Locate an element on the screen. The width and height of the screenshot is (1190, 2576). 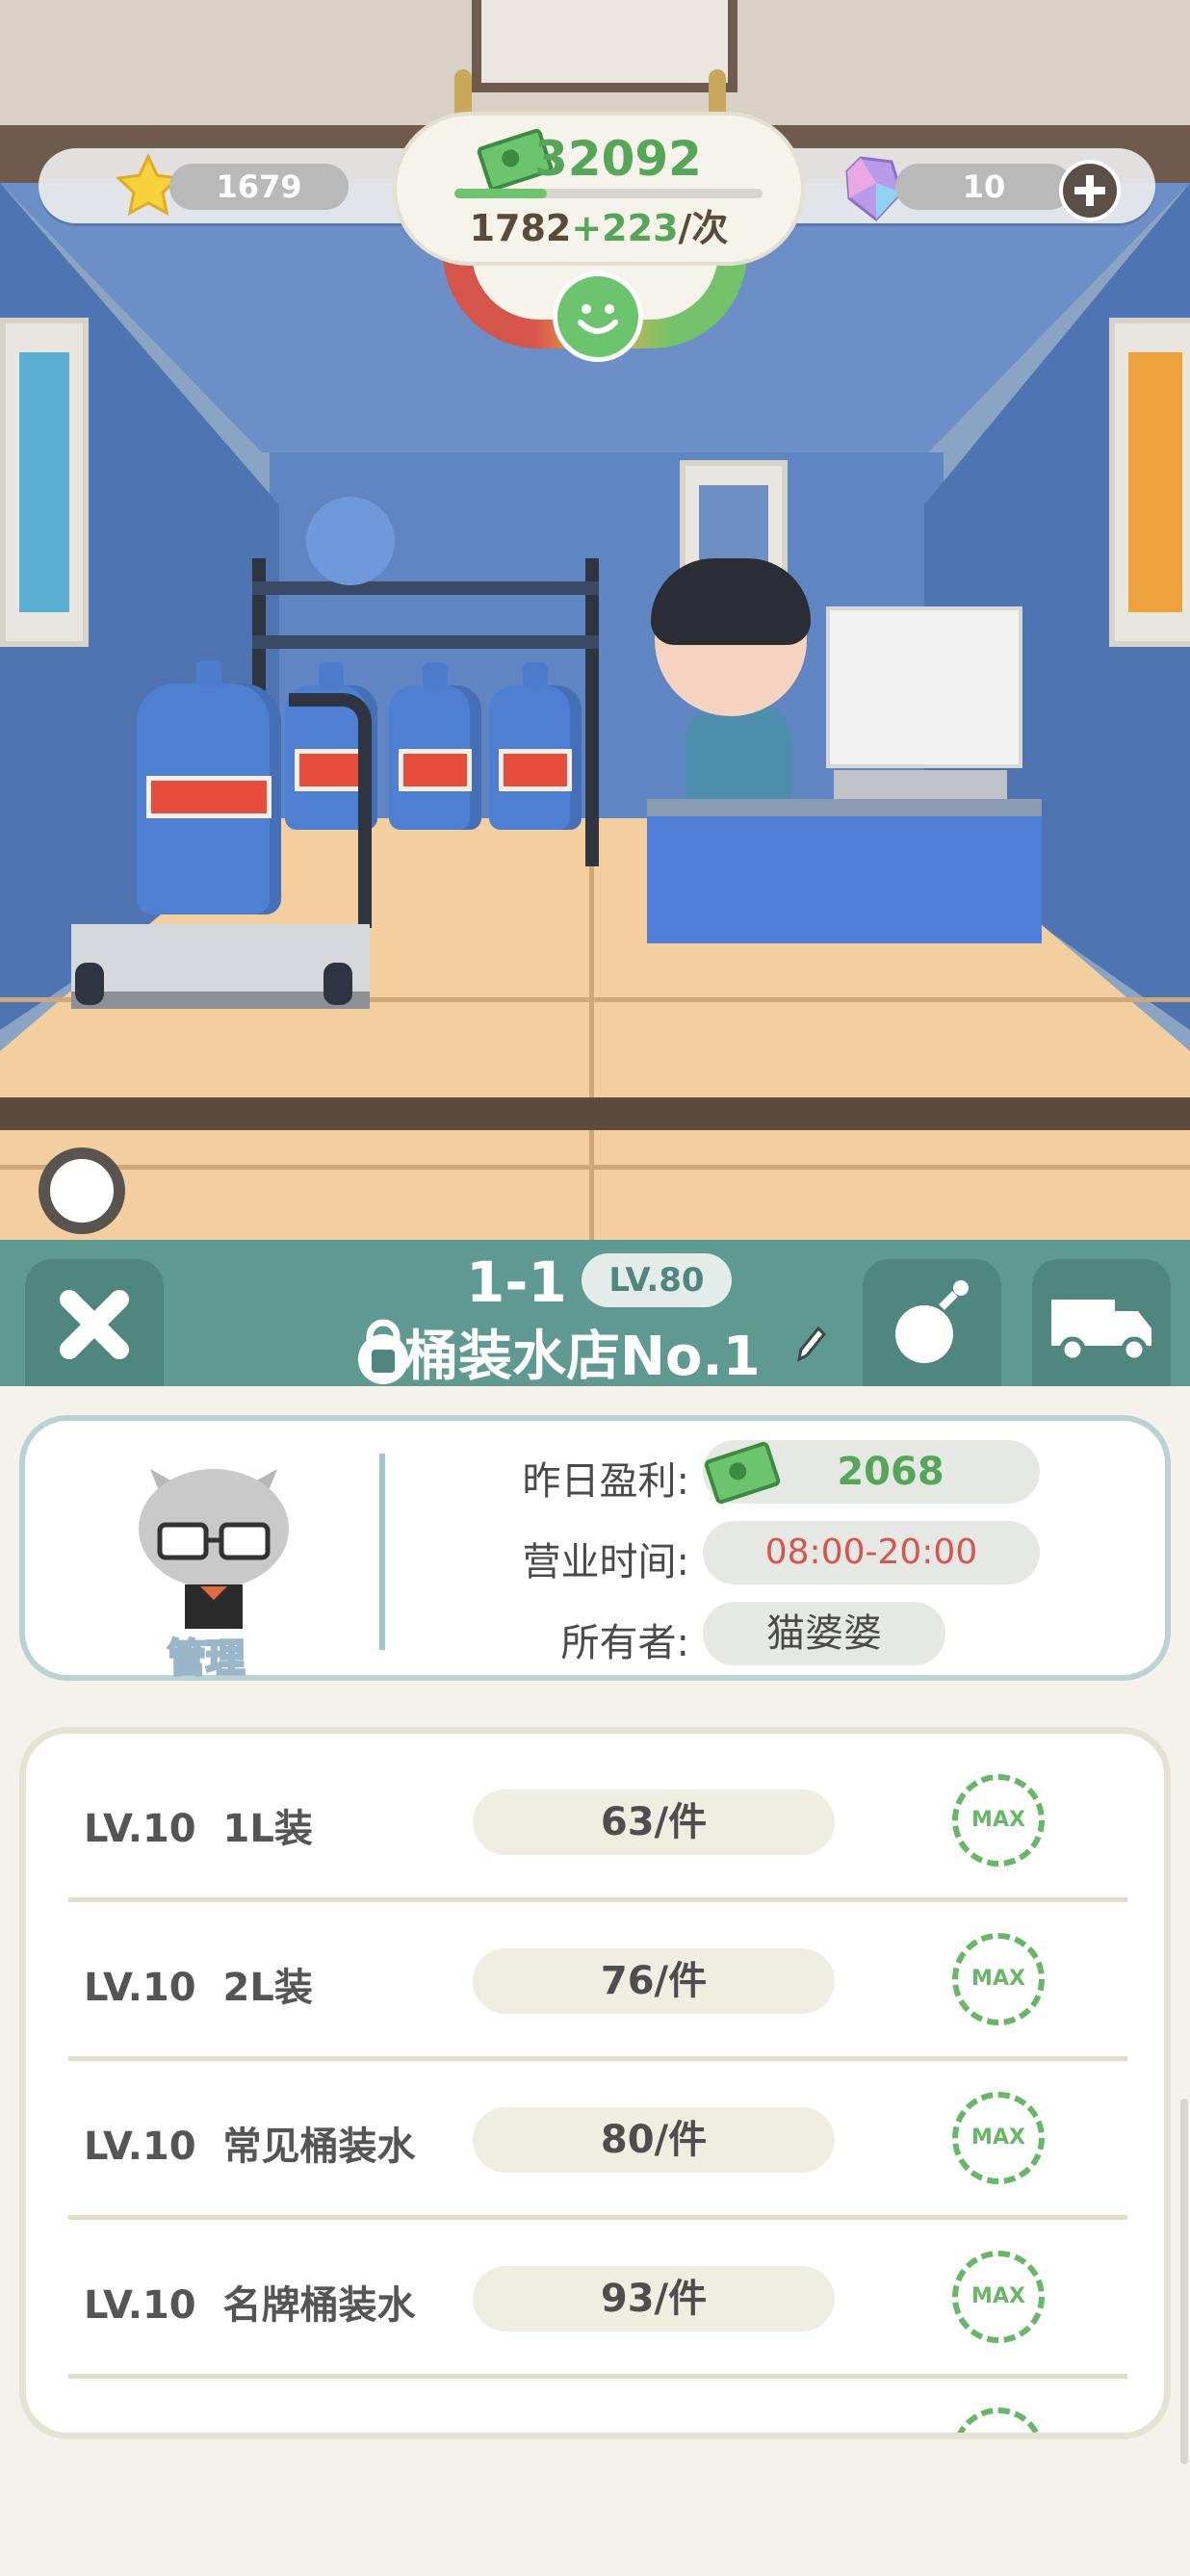
product-title: 常见桶装水 is located at coordinates (319, 2147).